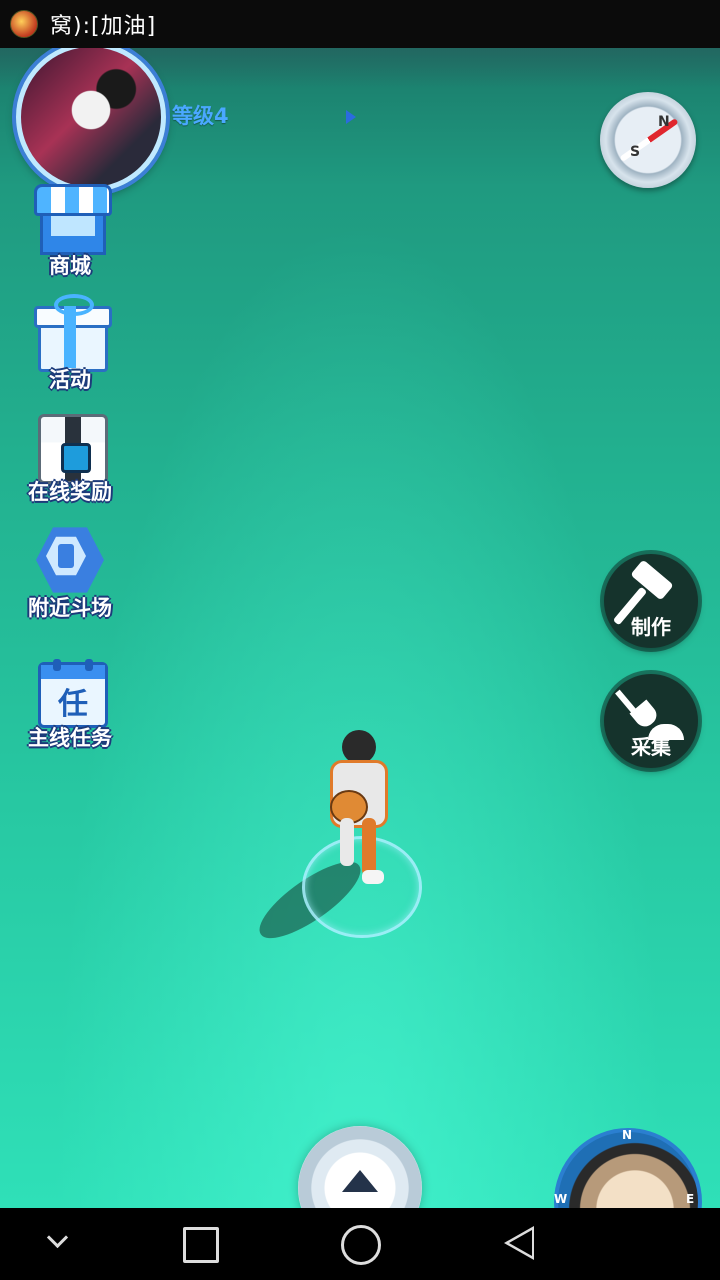  I want to click on nearby-arena-button: 附近斗场, so click(70, 572).